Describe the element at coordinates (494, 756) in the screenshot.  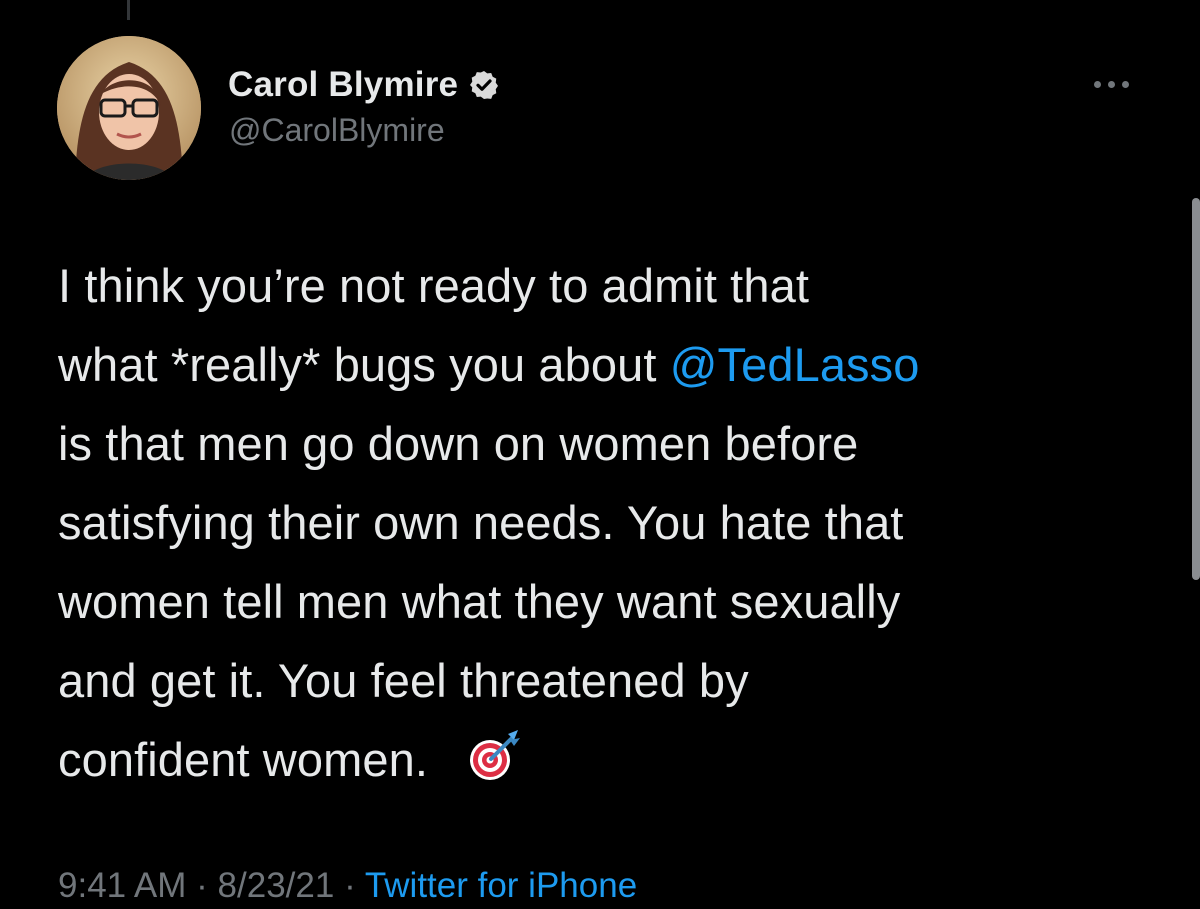
I see `direct-hit-dart-icon` at that location.